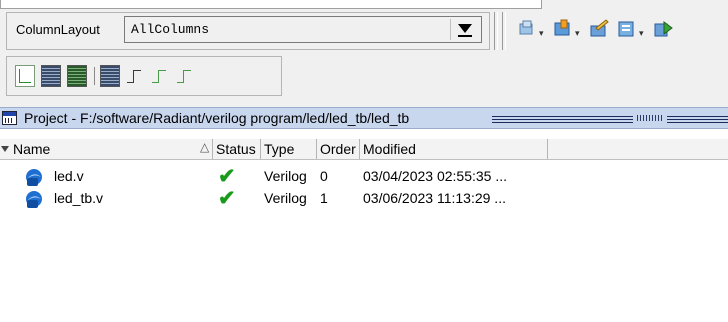 Image resolution: width=728 pixels, height=322 pixels. Describe the element at coordinates (110, 76) in the screenshot. I see `waveform-dark-icon` at that location.